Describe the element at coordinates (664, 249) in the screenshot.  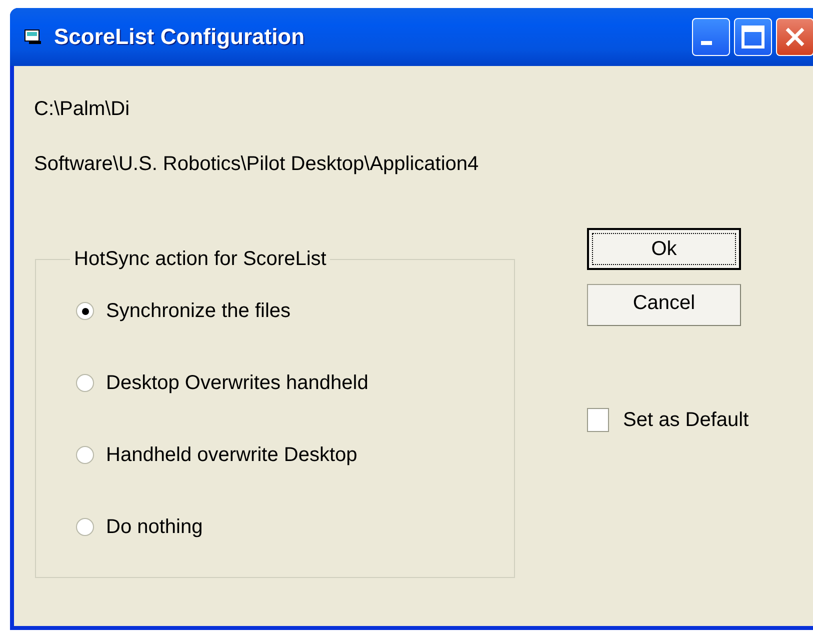
I see `ok-button: Ok` at that location.